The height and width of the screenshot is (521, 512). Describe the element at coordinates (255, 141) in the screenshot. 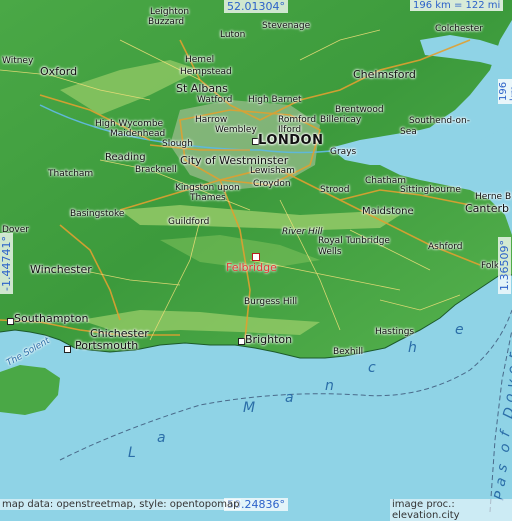

I see `london-marker` at that location.